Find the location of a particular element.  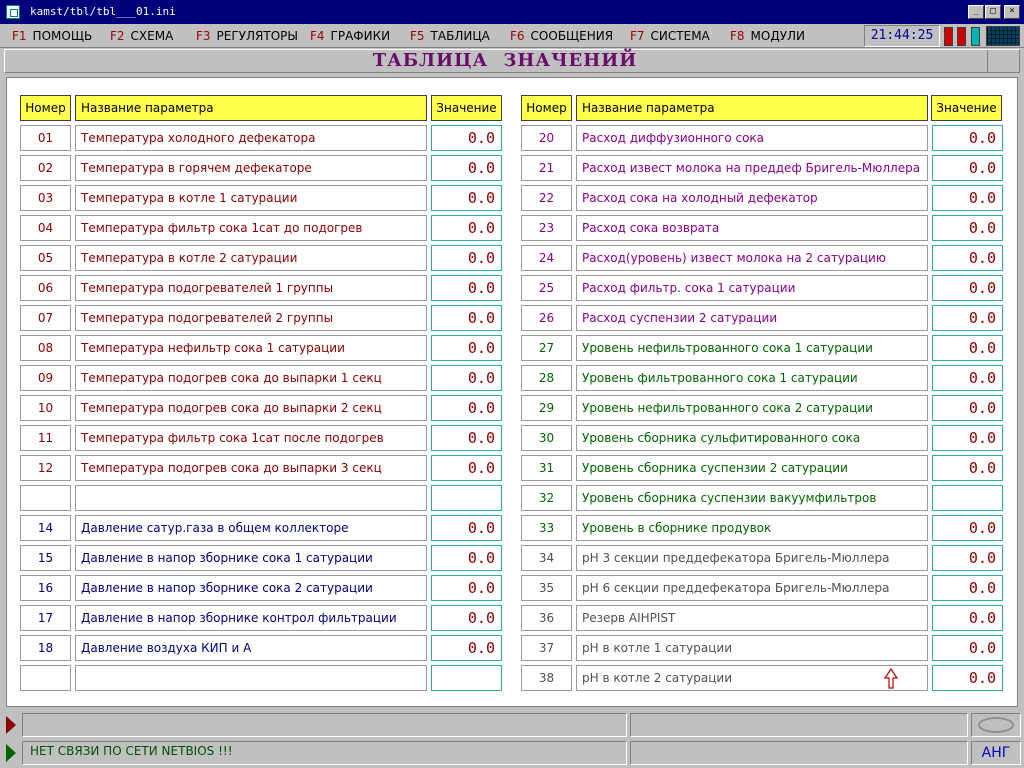

row-number: 26 is located at coordinates (546, 318).